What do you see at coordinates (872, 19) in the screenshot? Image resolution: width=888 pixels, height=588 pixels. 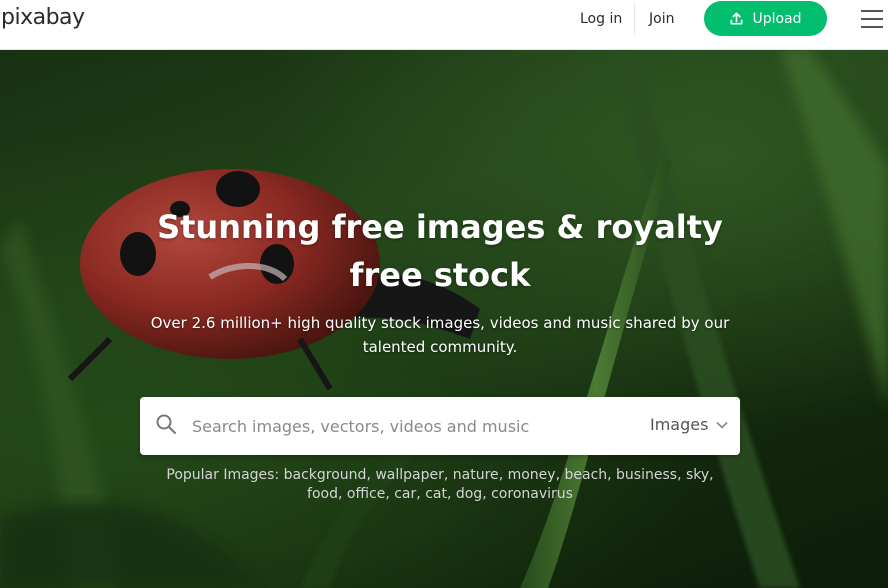 I see `menu-icon` at bounding box center [872, 19].